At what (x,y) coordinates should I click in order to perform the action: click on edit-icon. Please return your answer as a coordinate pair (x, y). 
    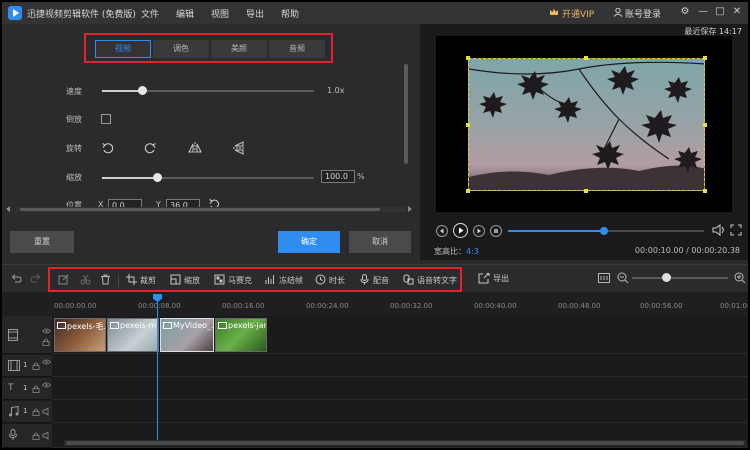
    Looking at the image, I should click on (63, 279).